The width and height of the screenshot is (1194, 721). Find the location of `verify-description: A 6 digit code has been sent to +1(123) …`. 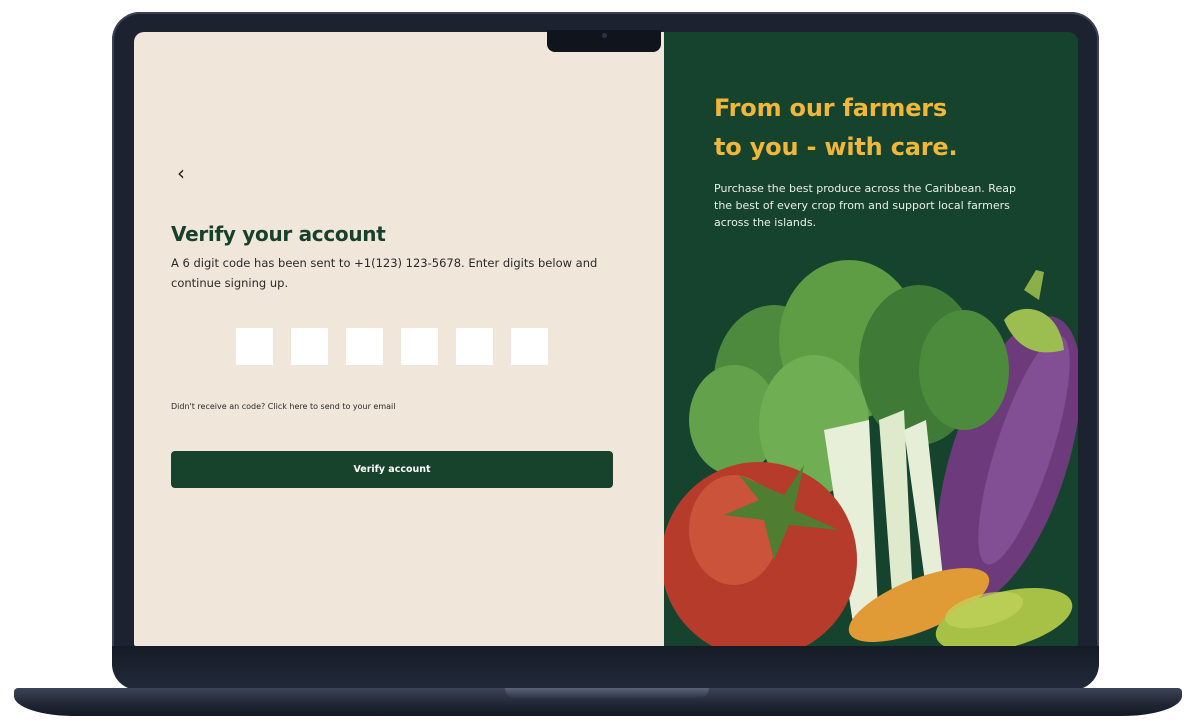

verify-description: A 6 digit code has been sent to +1(123) … is located at coordinates (384, 273).